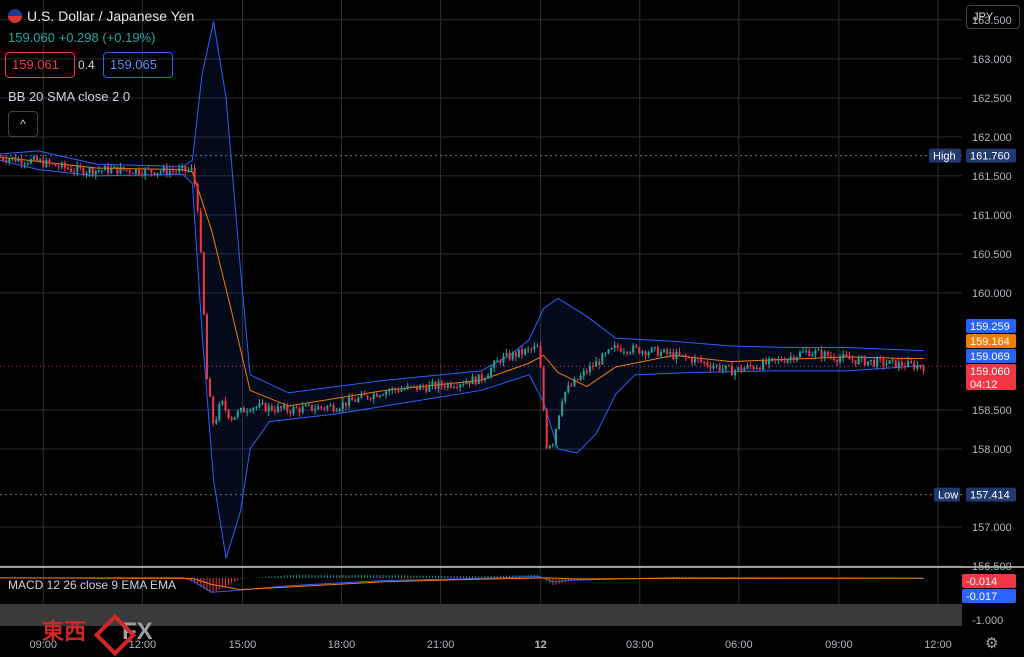 This screenshot has height=657, width=1024. I want to click on collapse-indicators-button: ^, so click(23, 124).